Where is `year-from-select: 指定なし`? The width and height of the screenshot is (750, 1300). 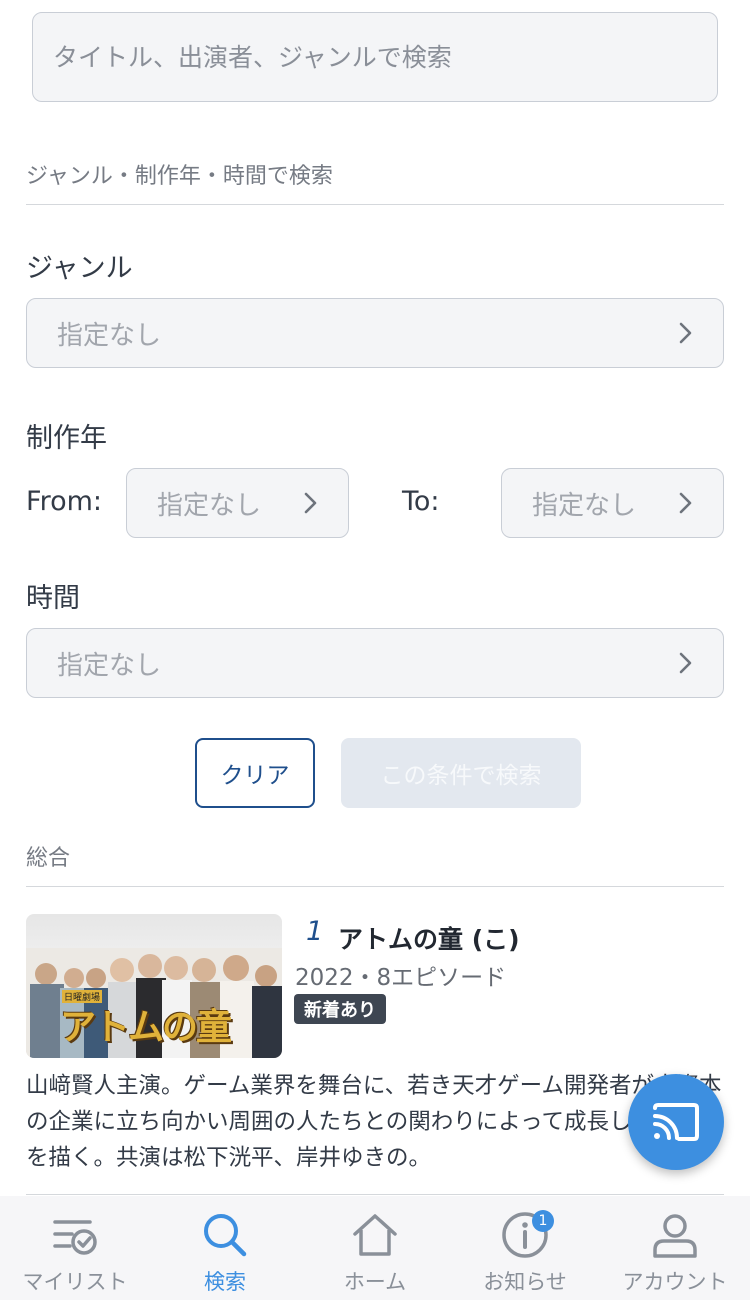
year-from-select: 指定なし is located at coordinates (237, 503).